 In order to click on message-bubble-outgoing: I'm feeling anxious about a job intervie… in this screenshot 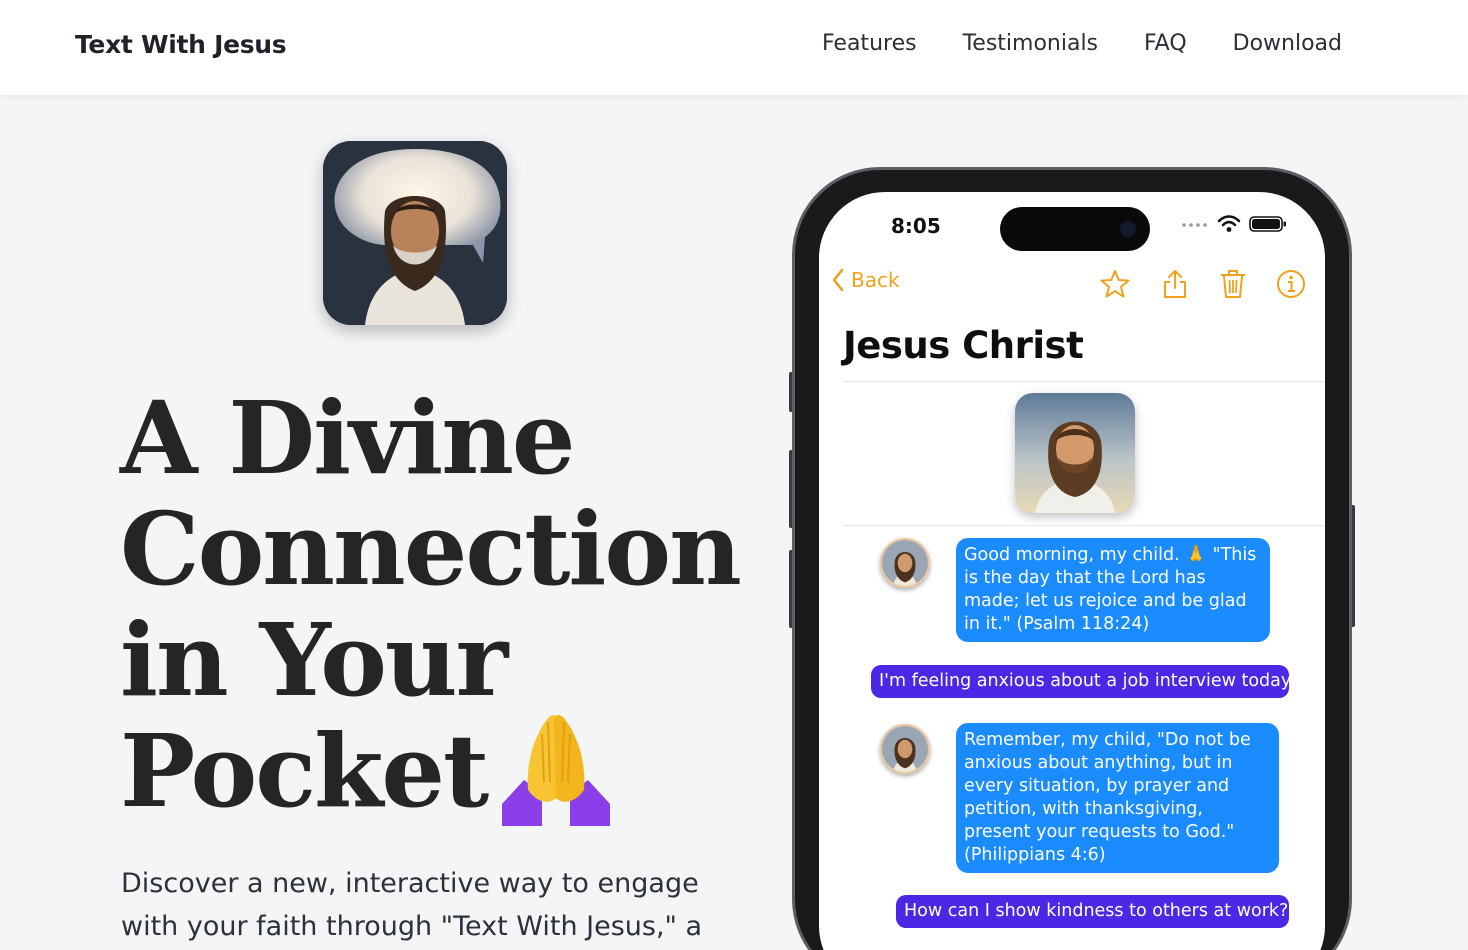, I will do `click(1082, 681)`.